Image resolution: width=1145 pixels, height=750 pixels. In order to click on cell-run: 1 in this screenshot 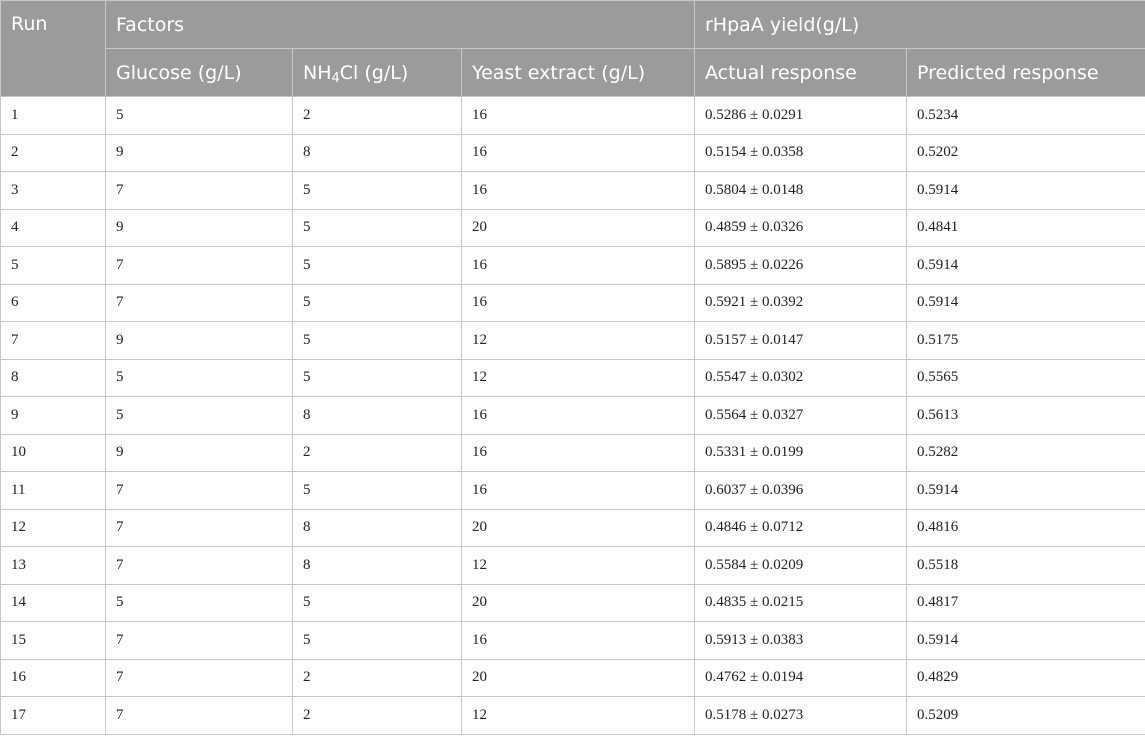, I will do `click(53, 115)`.